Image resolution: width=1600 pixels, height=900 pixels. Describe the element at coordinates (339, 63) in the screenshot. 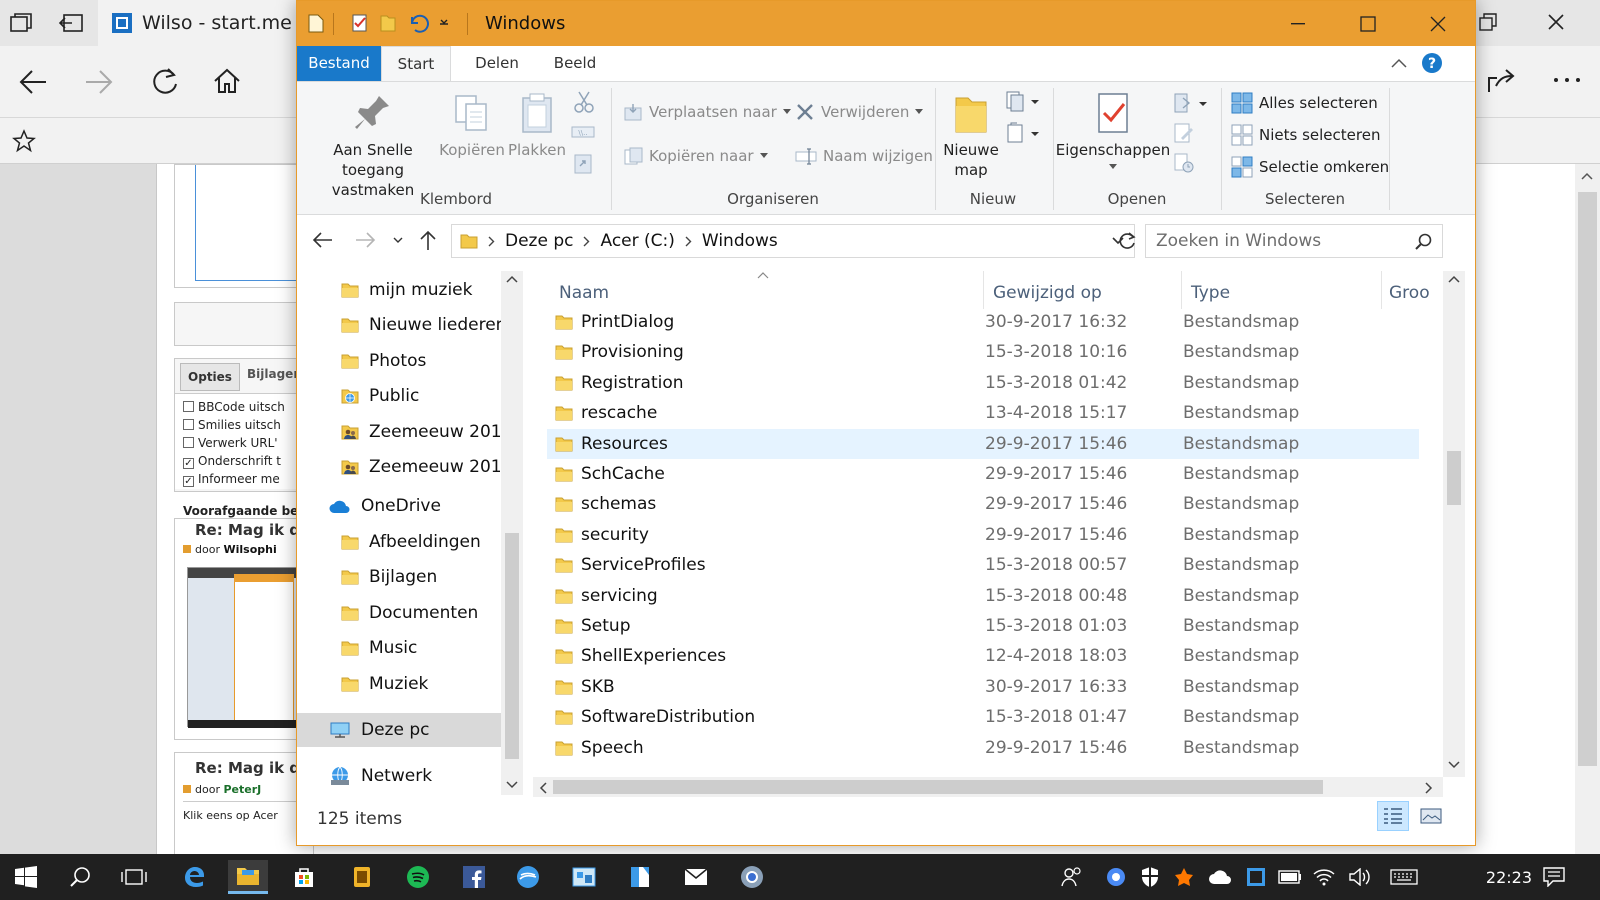

I see `tab-bestand: Bestand` at that location.